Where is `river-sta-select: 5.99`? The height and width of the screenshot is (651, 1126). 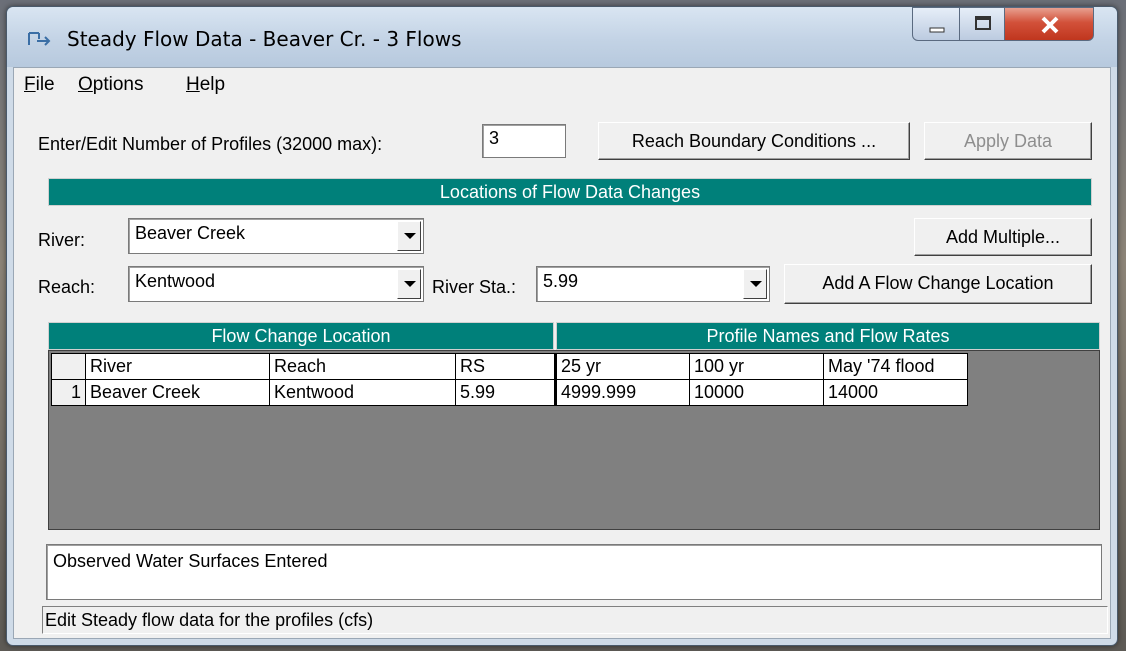 river-sta-select: 5.99 is located at coordinates (653, 284).